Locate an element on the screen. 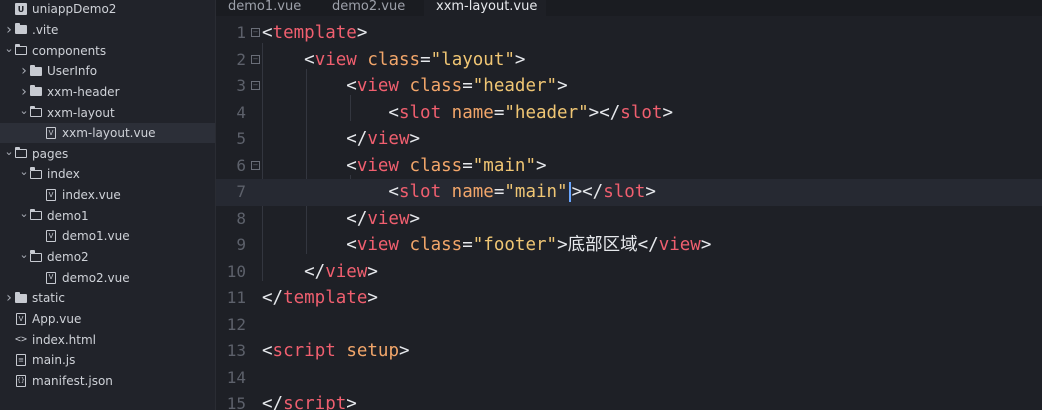 The image size is (1042, 410). code-line: 6− <view class="main"> is located at coordinates (629, 166).